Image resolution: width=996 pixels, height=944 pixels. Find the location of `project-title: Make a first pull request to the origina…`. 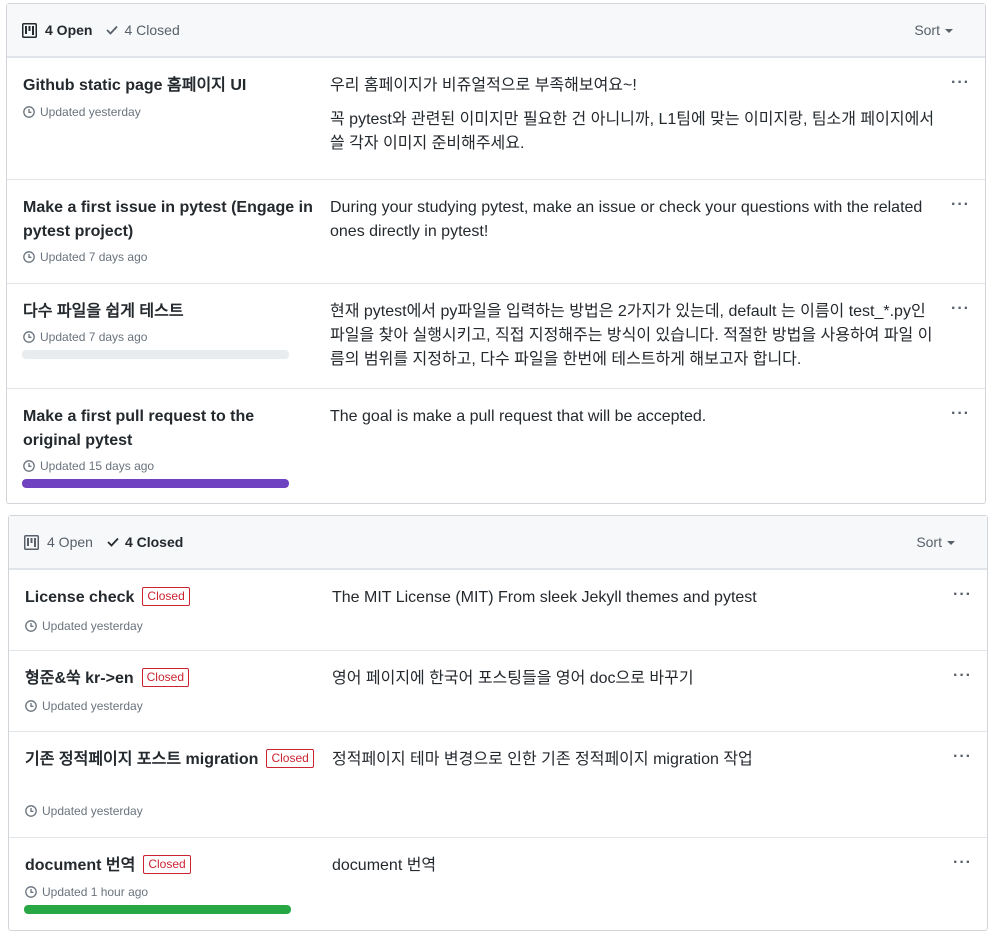

project-title: Make a first pull request to the origina… is located at coordinates (168, 429).